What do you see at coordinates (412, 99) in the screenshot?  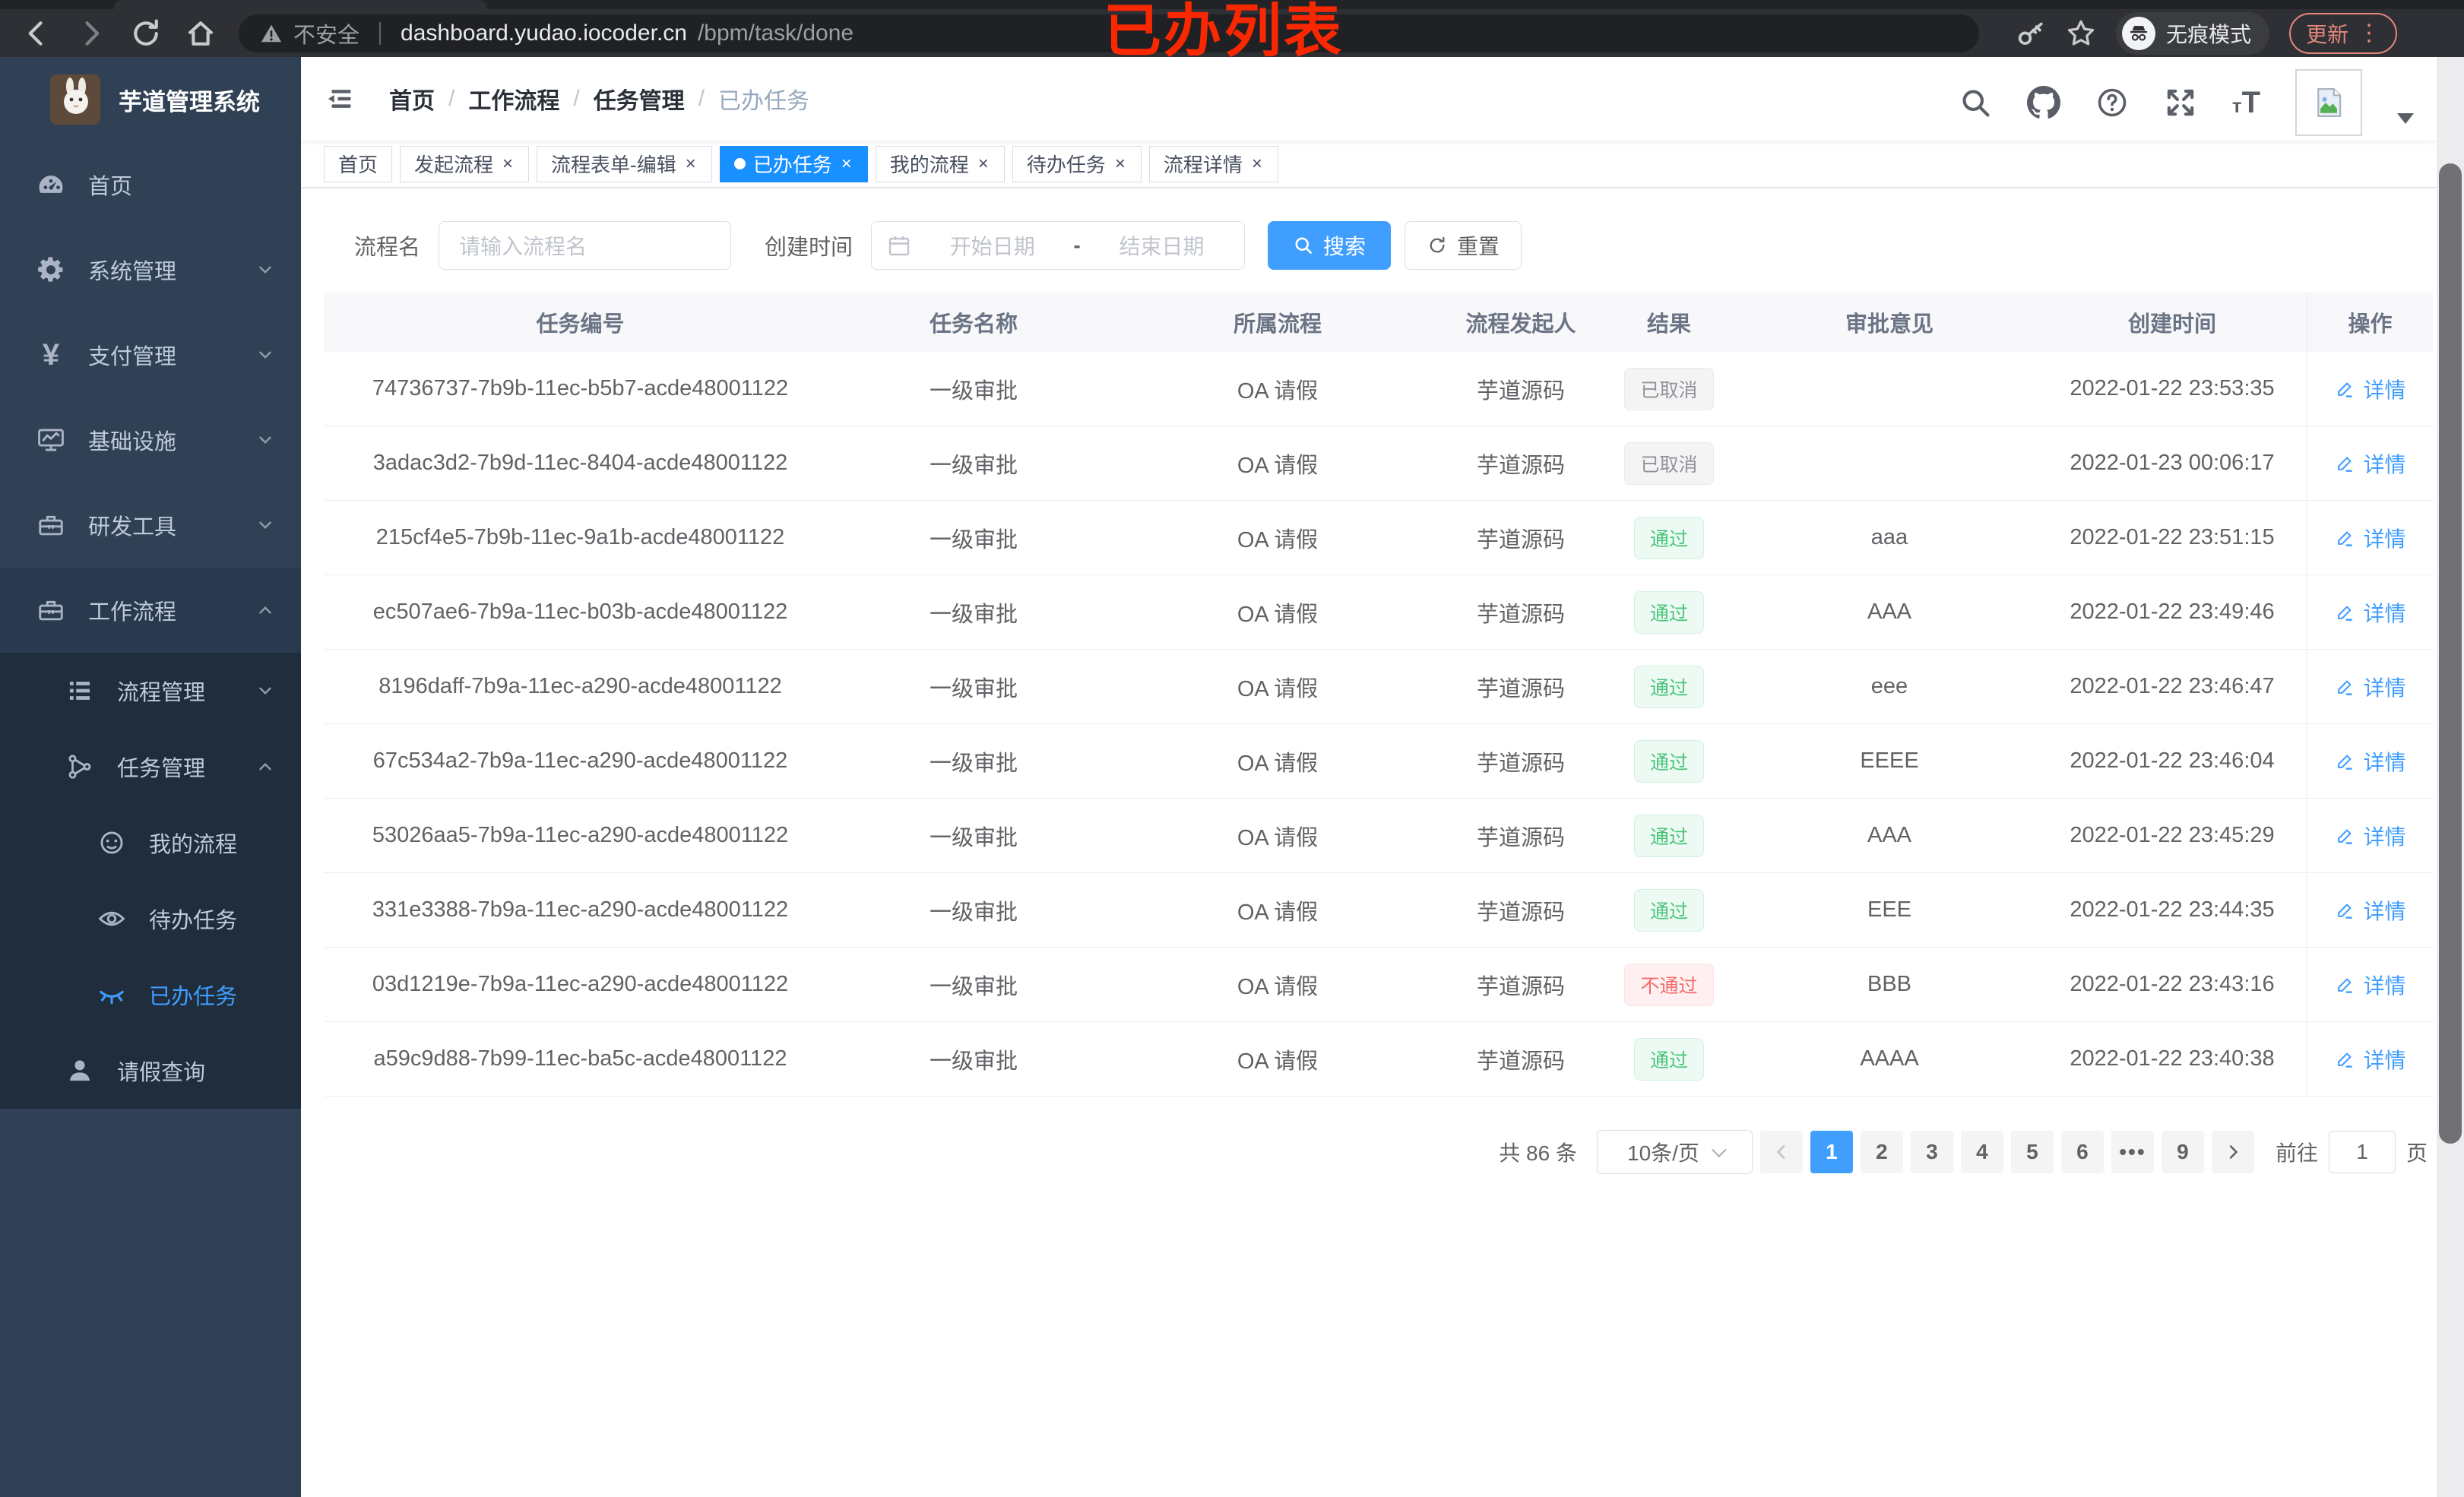 I see `breadcrumb-item: 首页` at bounding box center [412, 99].